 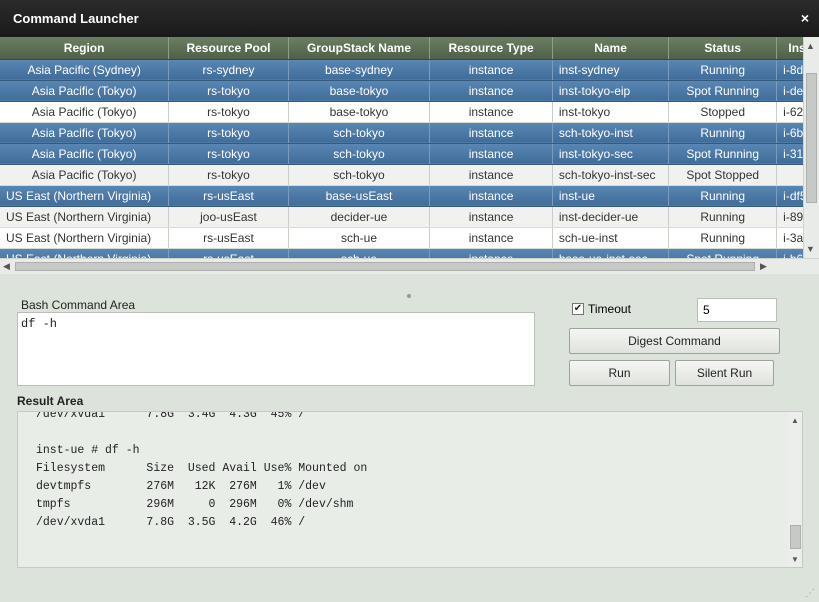 What do you see at coordinates (359, 70) in the screenshot?
I see `table-cell: base-sydney` at bounding box center [359, 70].